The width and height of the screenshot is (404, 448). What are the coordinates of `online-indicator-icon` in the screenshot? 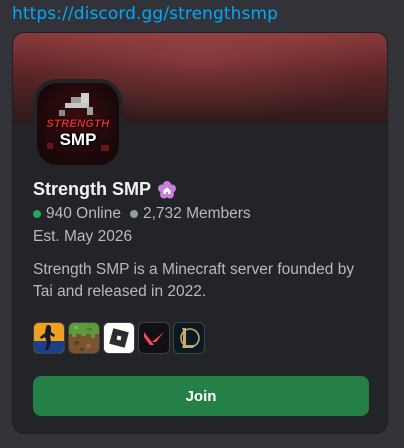 It's located at (37, 214).